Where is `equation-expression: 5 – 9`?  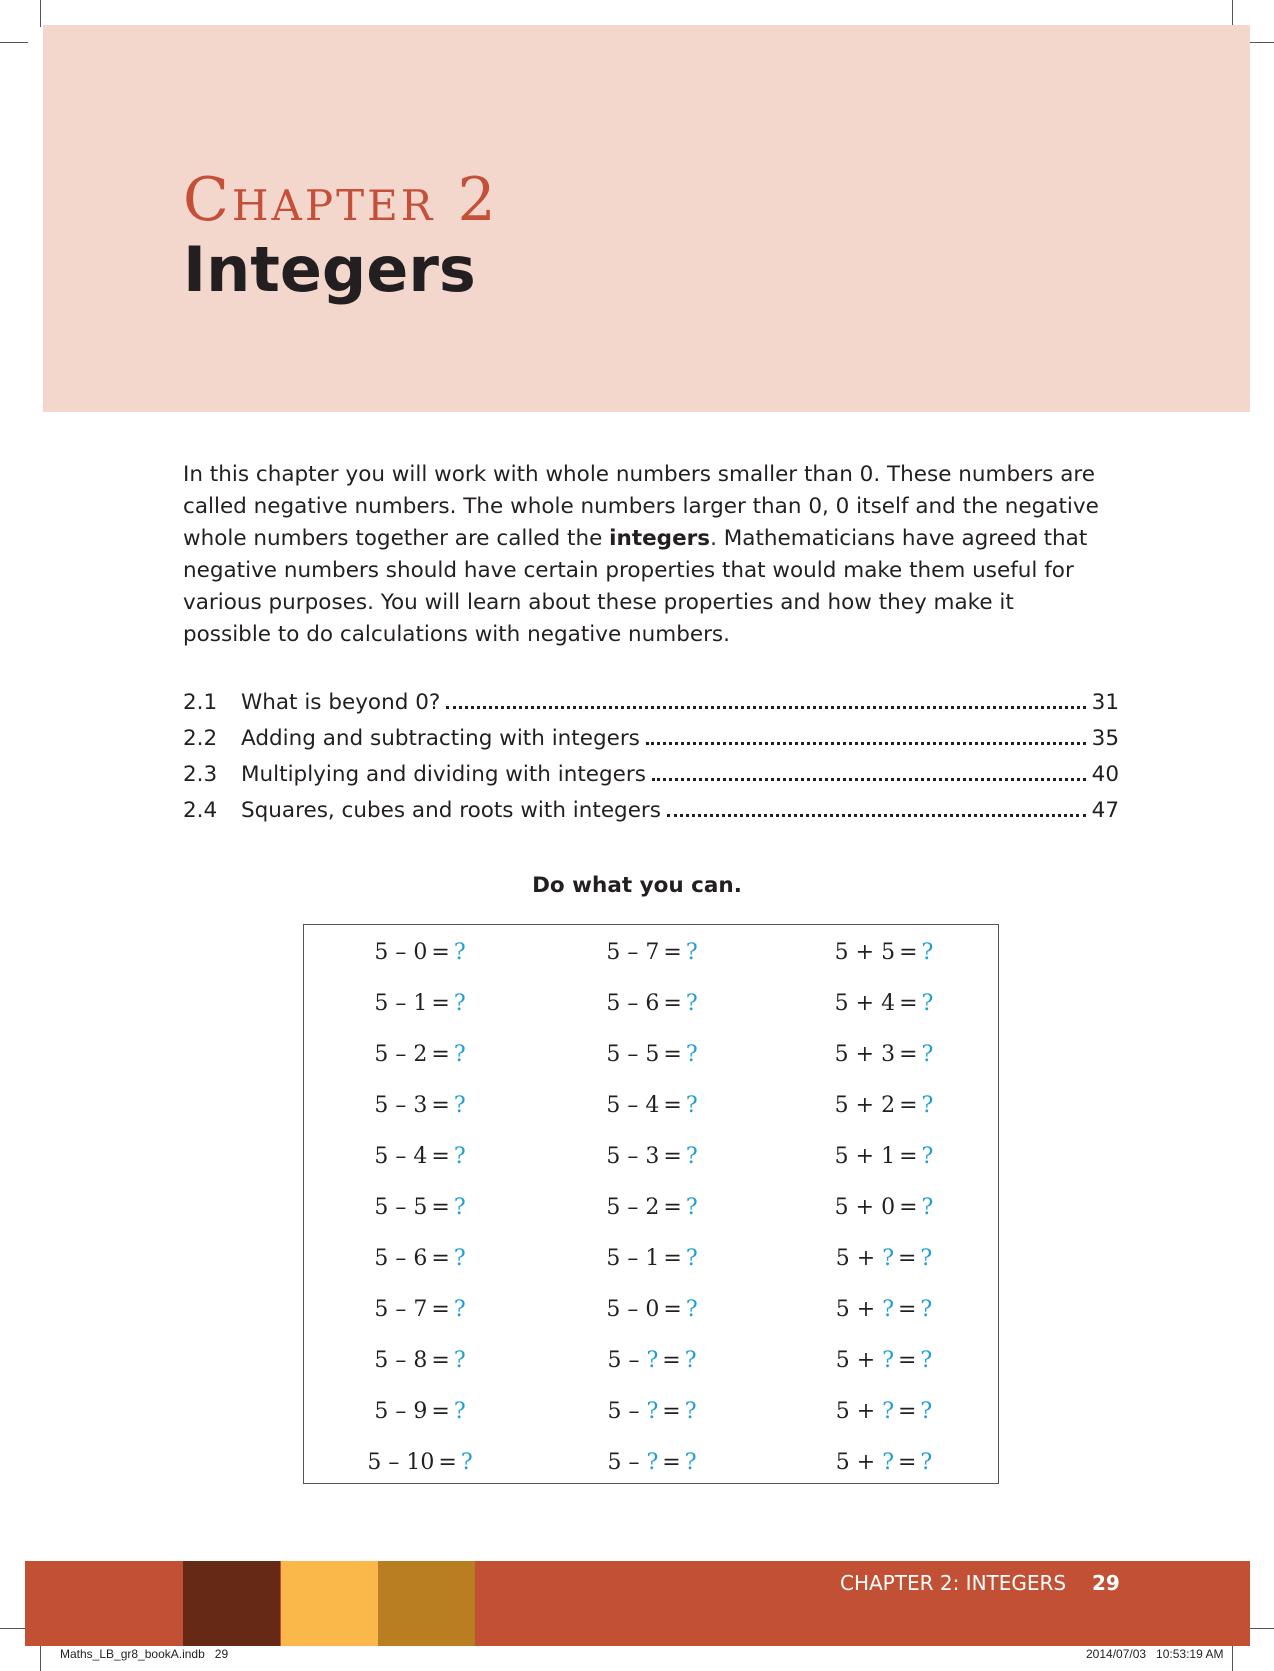
equation-expression: 5 – 9 is located at coordinates (401, 1411).